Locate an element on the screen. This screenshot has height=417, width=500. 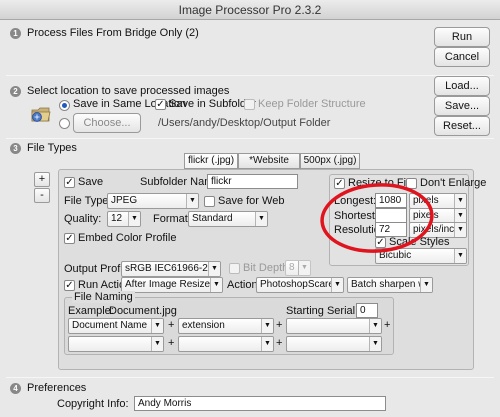
file-type-label: File Type: is located at coordinates (88, 201).